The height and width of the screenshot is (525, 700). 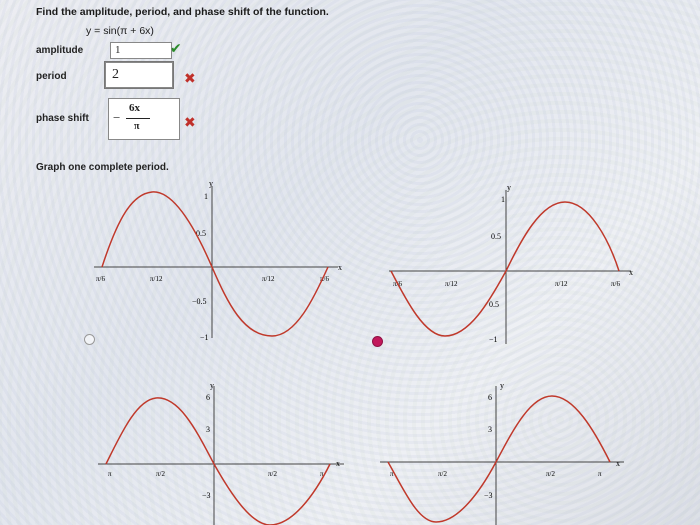 I want to click on amplitude-label: amplitude, so click(x=60, y=50).